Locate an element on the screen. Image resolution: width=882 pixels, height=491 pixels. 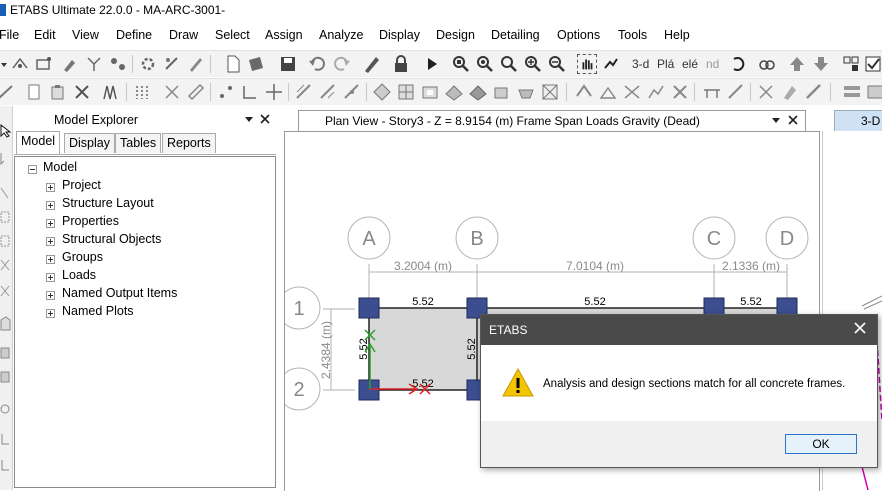
shell-grid-icon is located at coordinates (406, 92).